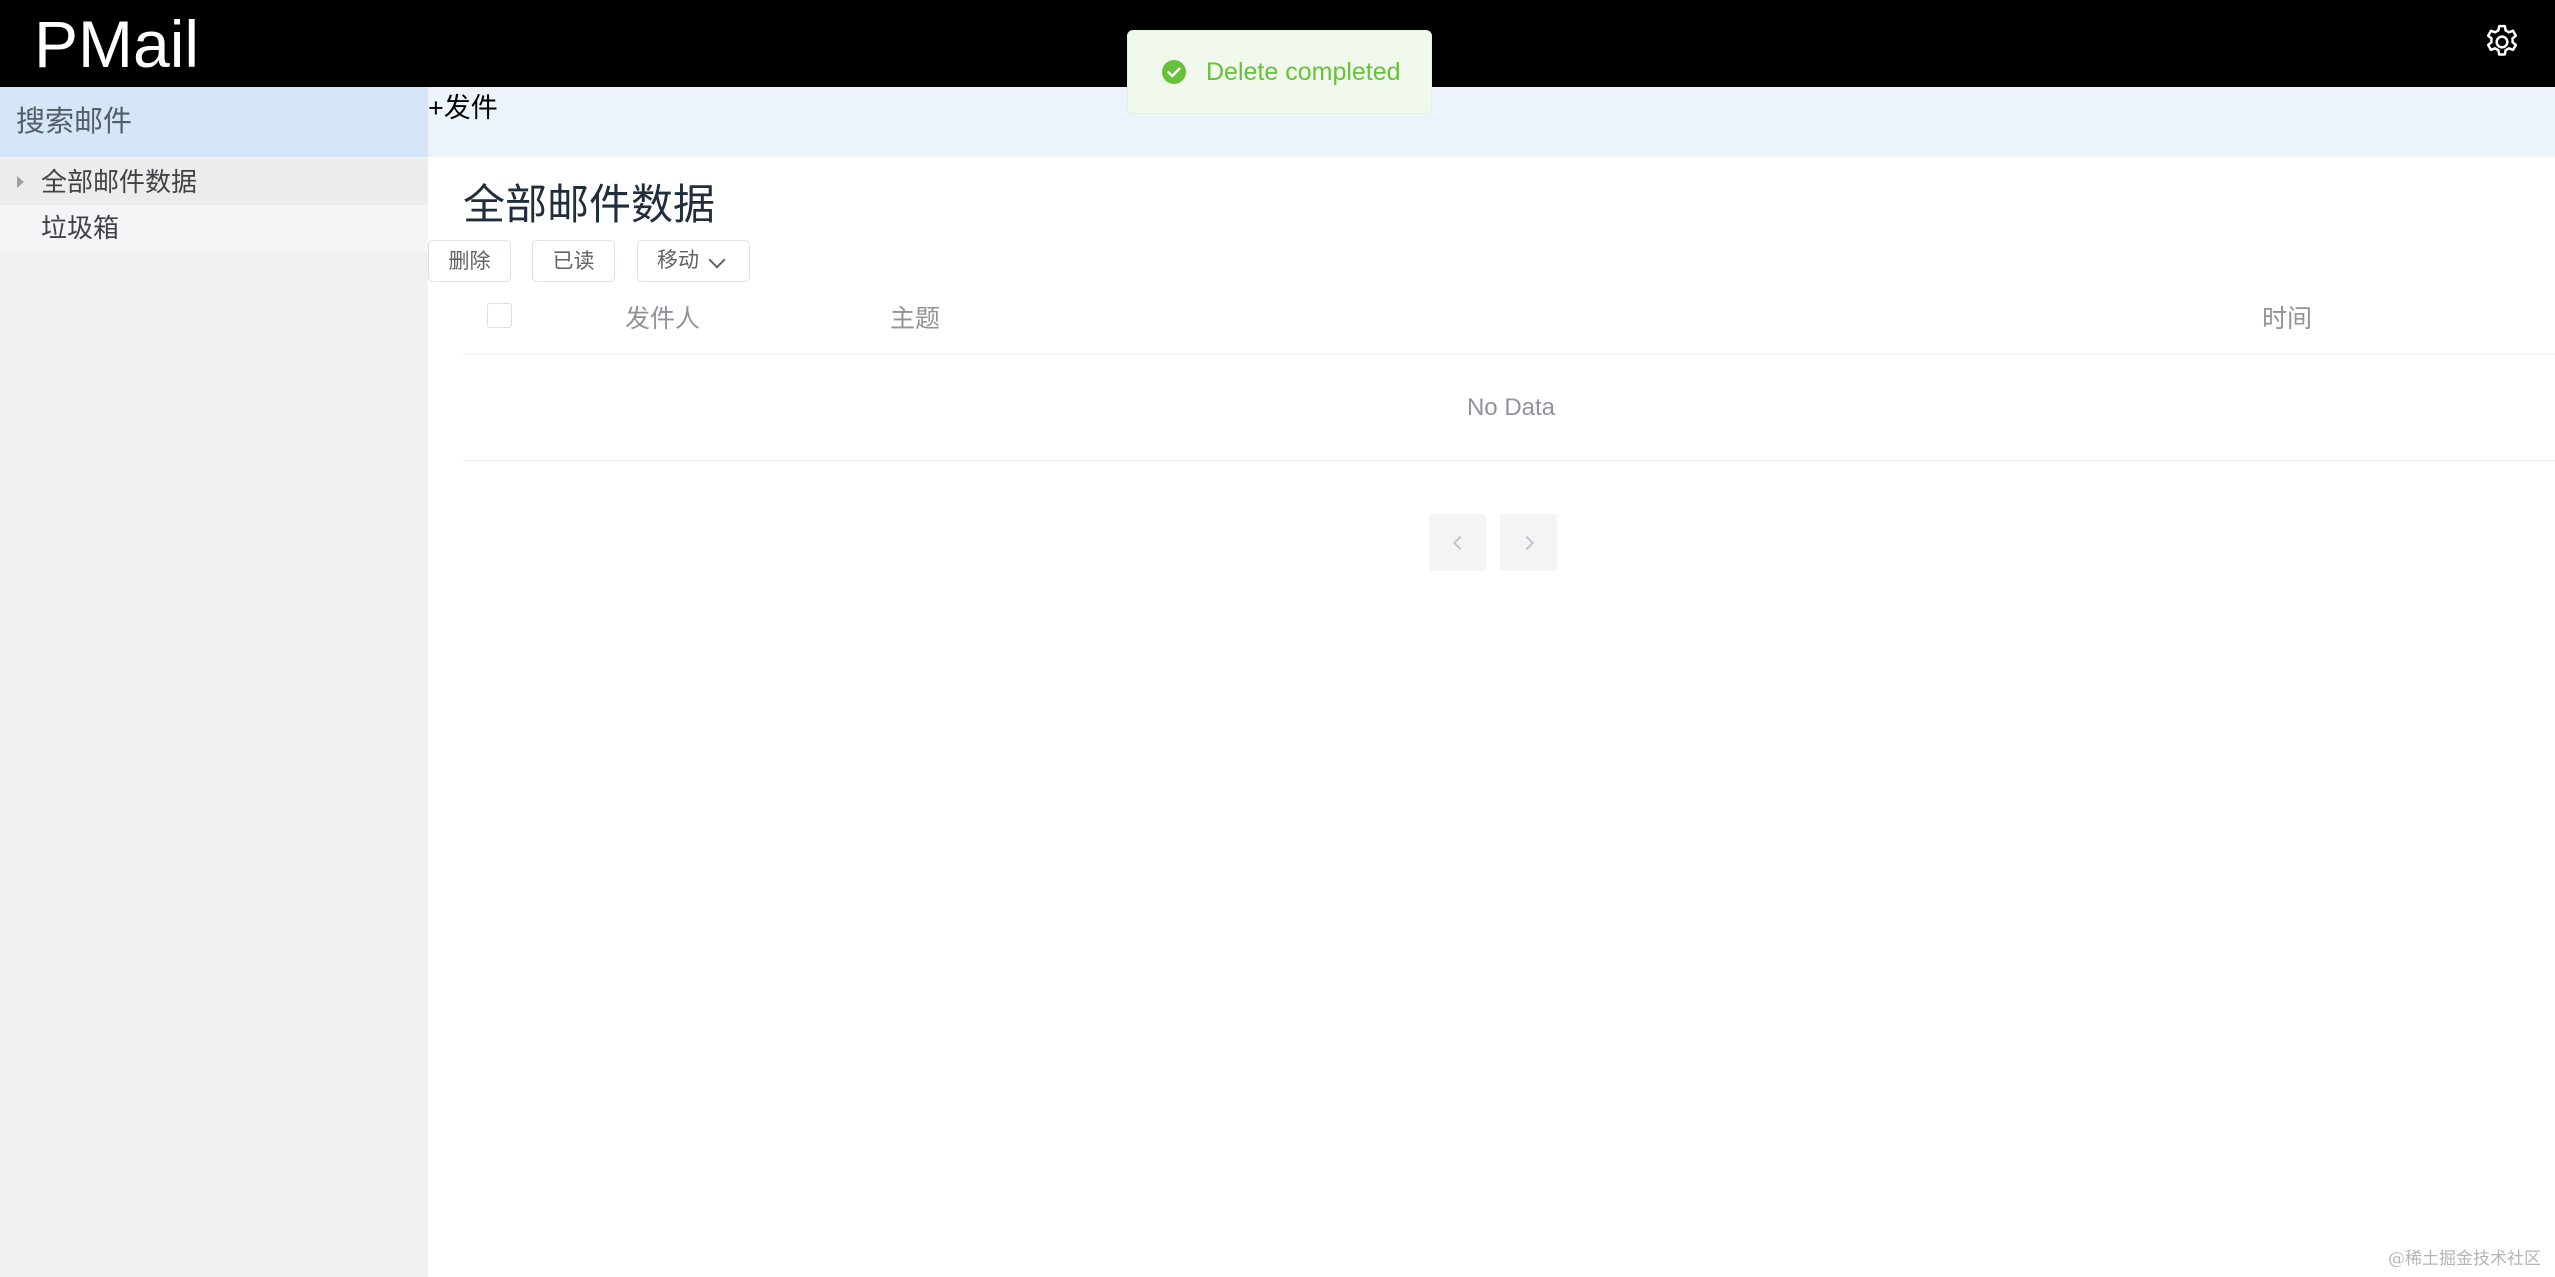 The width and height of the screenshot is (2555, 1277). I want to click on settings-button, so click(2502, 42).